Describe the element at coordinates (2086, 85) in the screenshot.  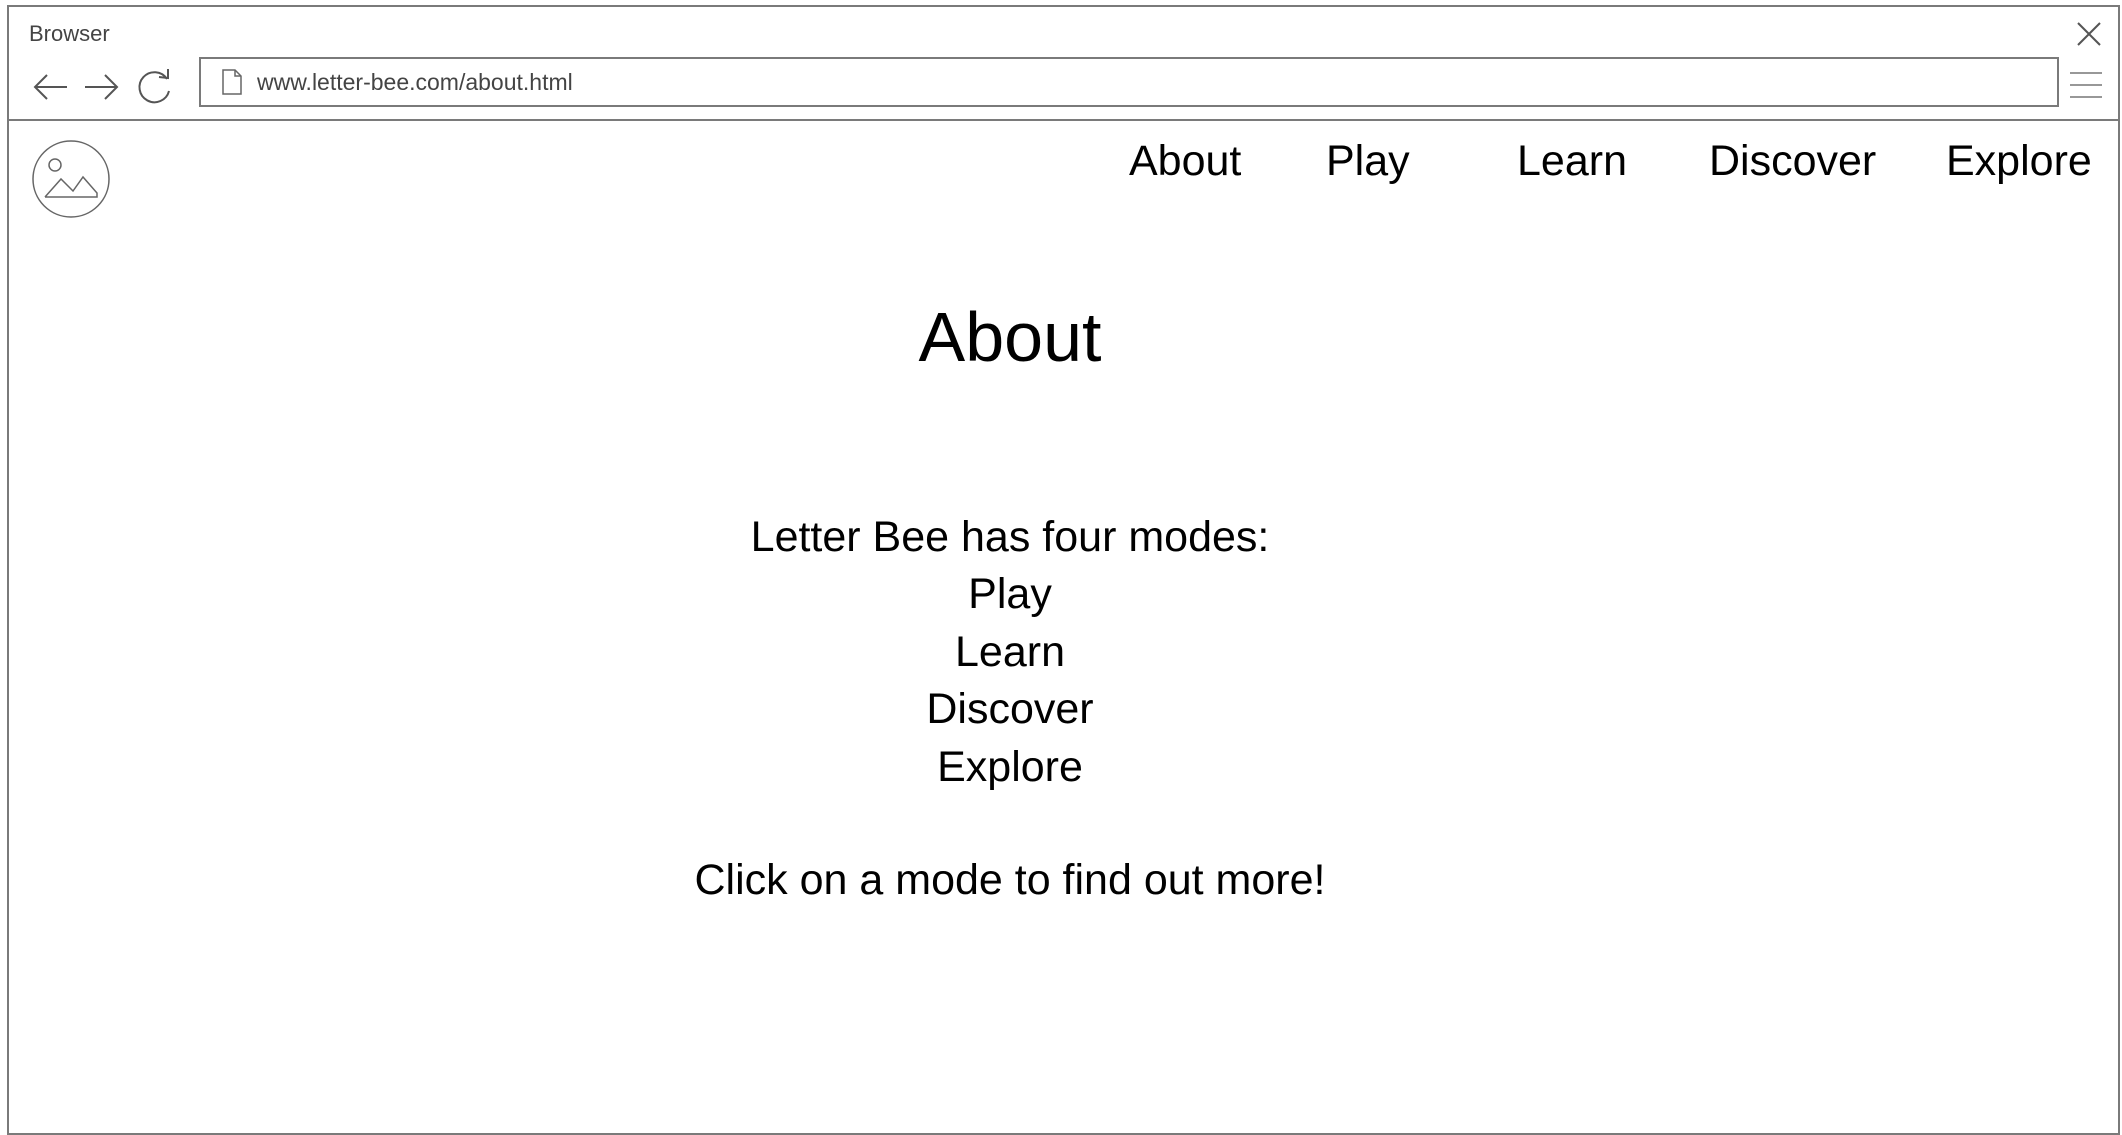
I see `hamburger-menu-icon` at that location.